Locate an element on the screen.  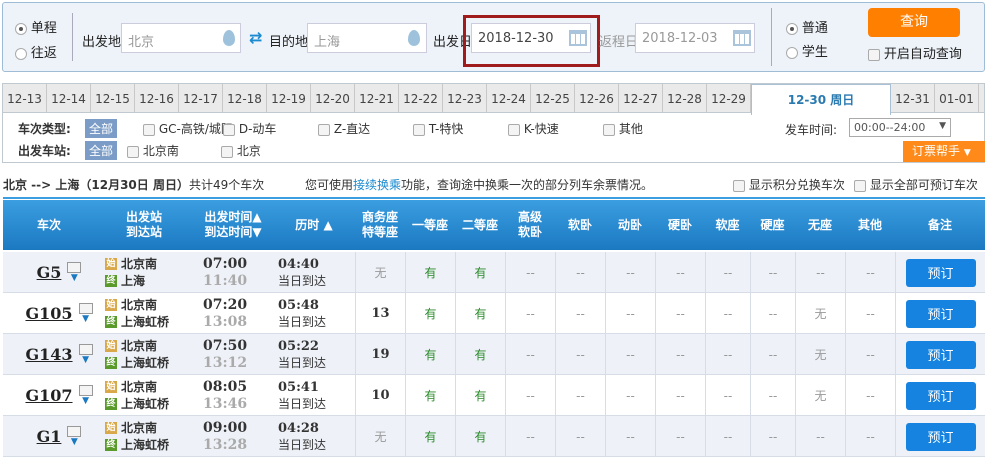
column-header: 二等座 is located at coordinates (479, 224).